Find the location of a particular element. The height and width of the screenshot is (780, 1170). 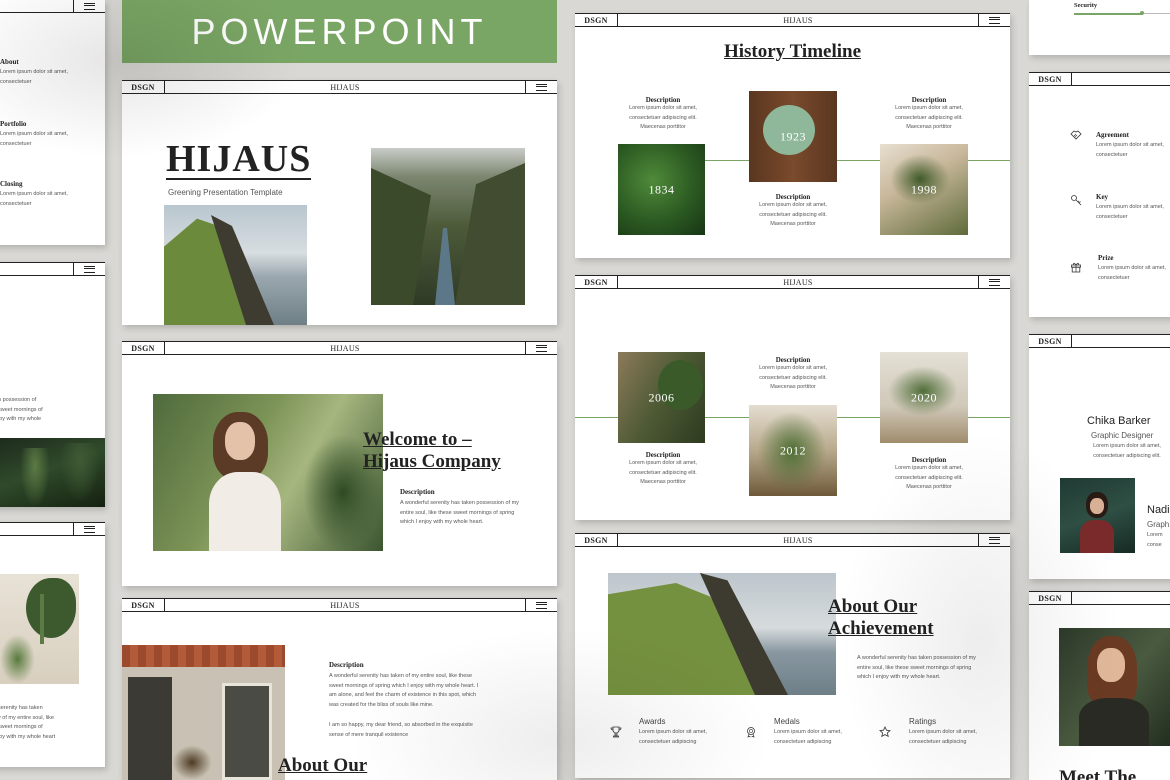

portrait-photo is located at coordinates (1114, 687).